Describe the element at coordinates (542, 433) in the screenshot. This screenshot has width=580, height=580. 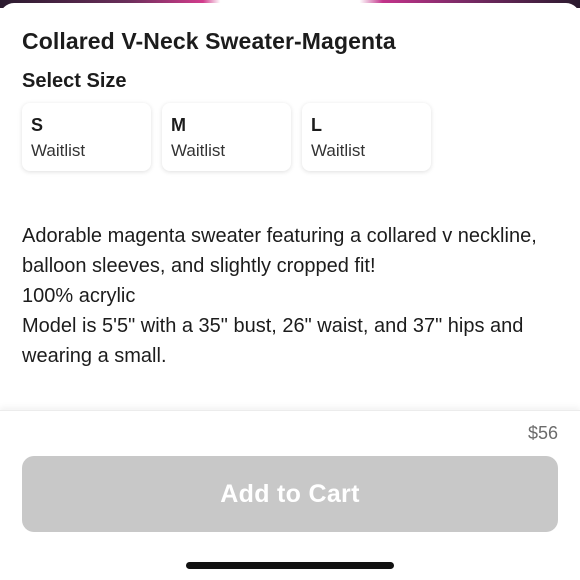
I see `product-price: $56` at that location.